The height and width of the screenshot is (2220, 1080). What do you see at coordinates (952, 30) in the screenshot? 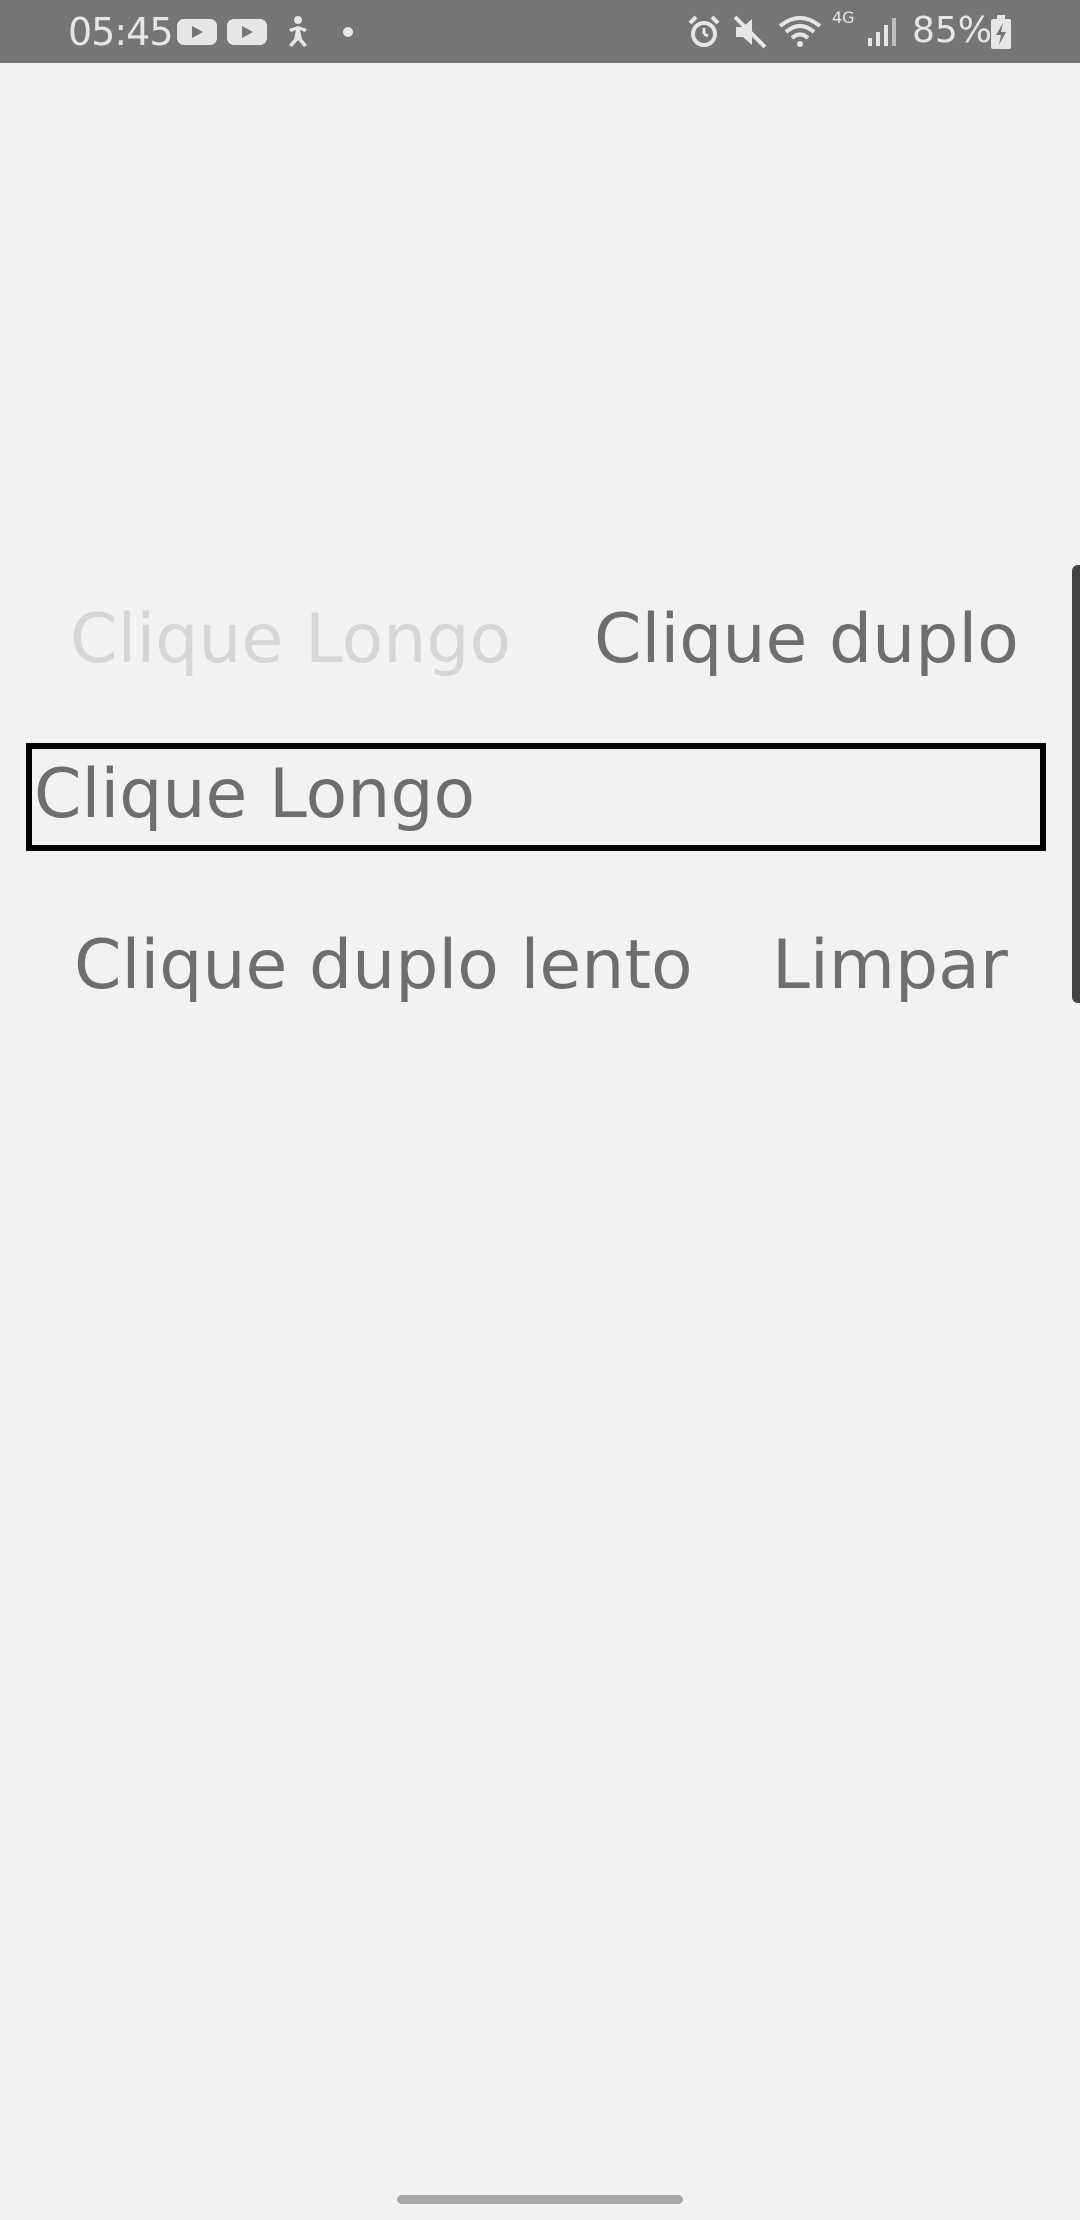
I see `battery-percentage: 85%` at bounding box center [952, 30].